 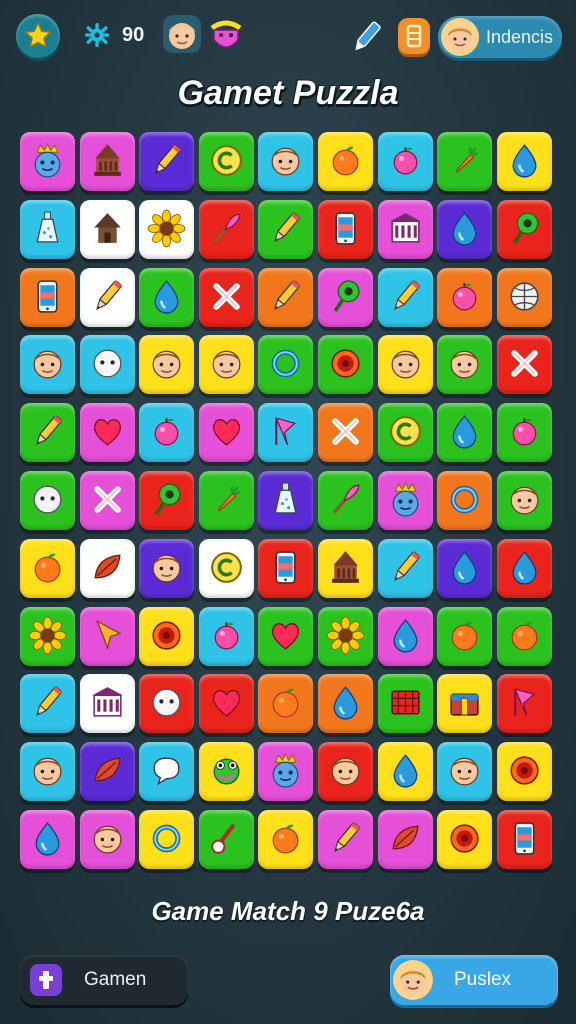 What do you see at coordinates (414, 36) in the screenshot?
I see `coin-button` at bounding box center [414, 36].